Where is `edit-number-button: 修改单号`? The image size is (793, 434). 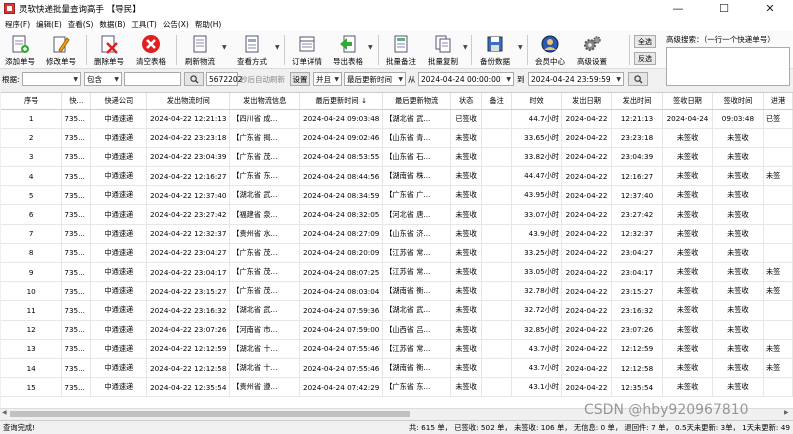 edit-number-button: 修改单号 is located at coordinates (61, 50).